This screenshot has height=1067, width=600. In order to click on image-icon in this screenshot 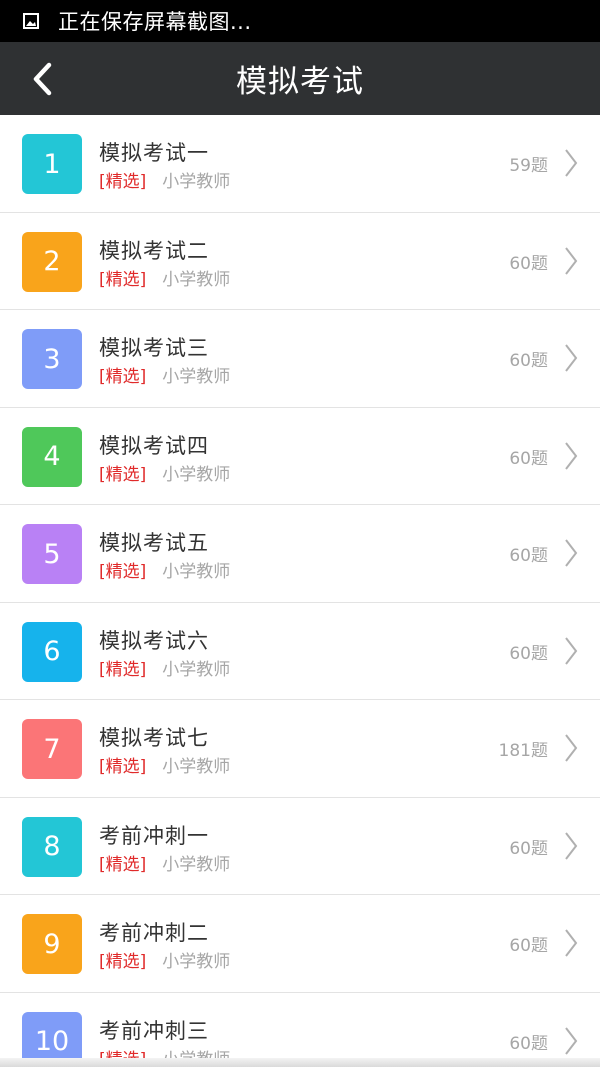, I will do `click(31, 21)`.